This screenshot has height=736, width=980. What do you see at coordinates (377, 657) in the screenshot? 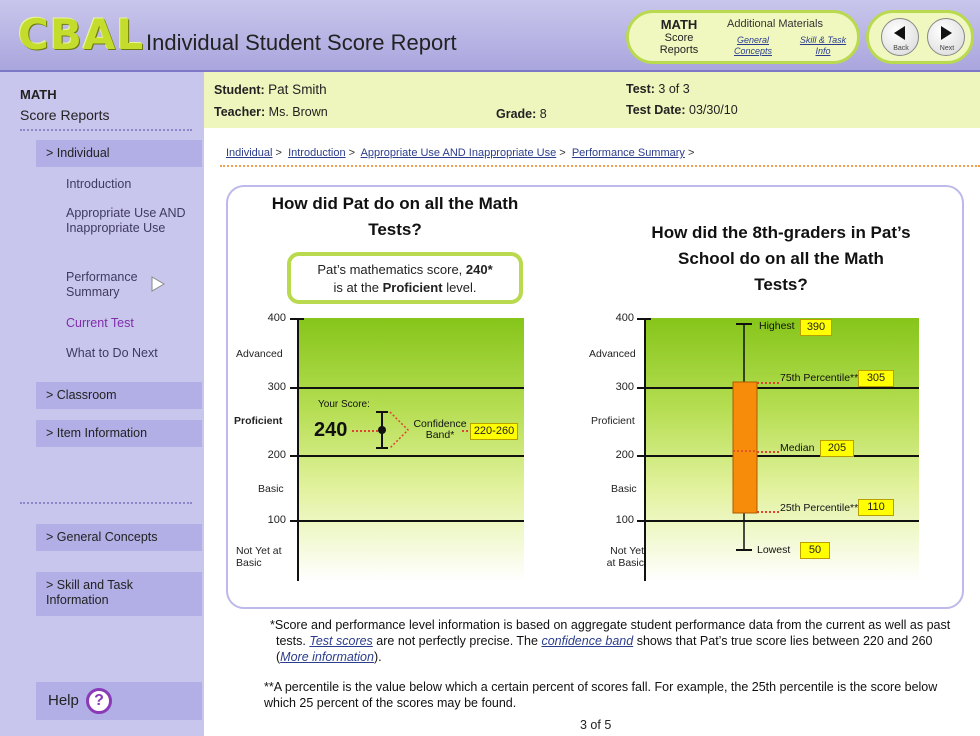
I see `footnote-text: ).` at bounding box center [377, 657].